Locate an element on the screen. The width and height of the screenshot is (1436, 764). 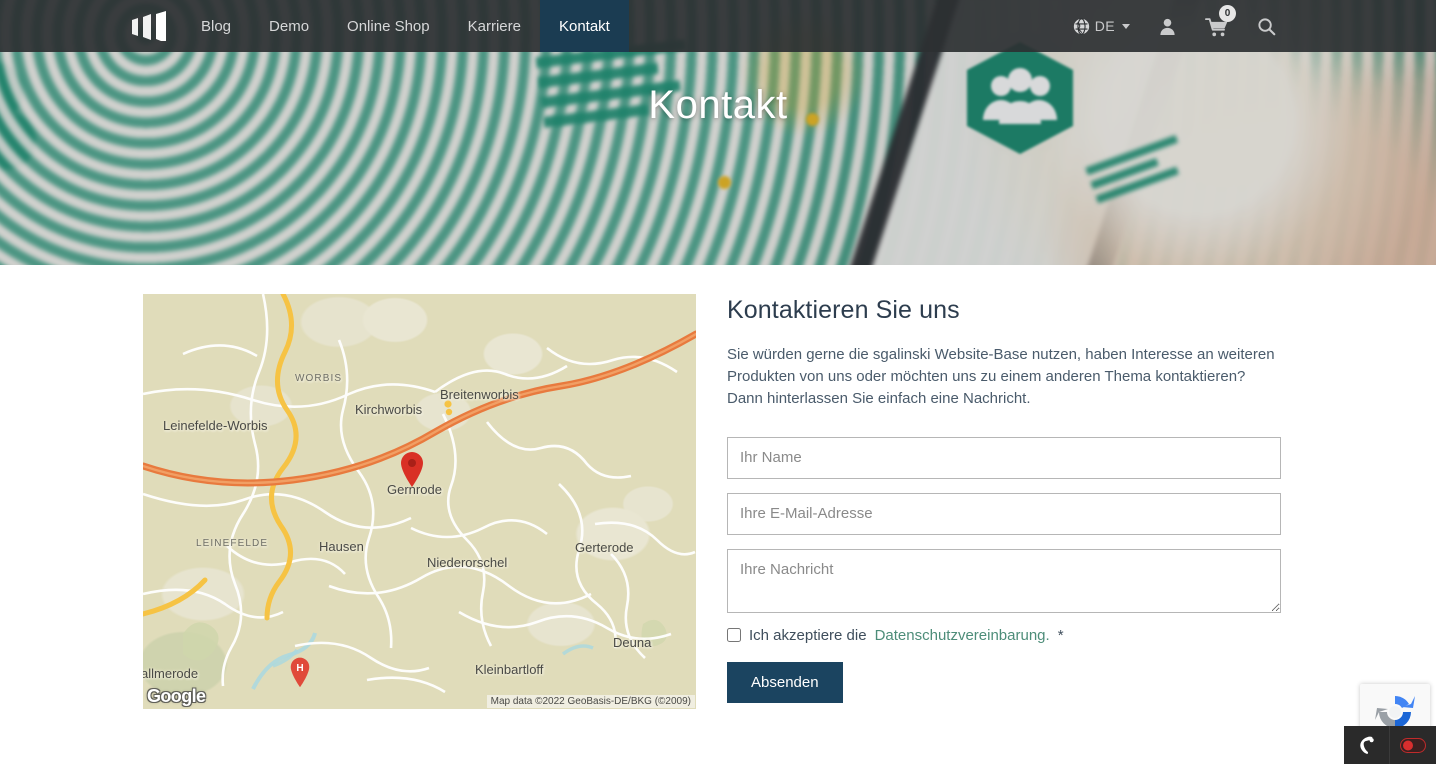
section-title: Kontaktieren Sie uns is located at coordinates (843, 310).